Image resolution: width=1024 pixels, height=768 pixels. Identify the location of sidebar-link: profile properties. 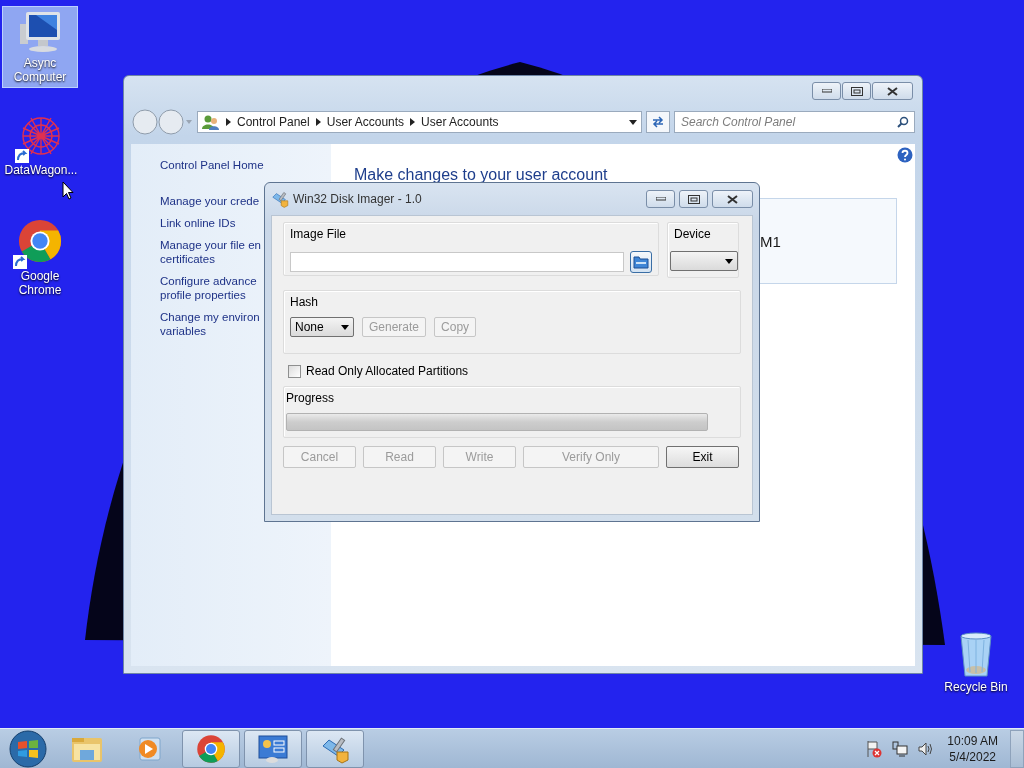
(203, 295).